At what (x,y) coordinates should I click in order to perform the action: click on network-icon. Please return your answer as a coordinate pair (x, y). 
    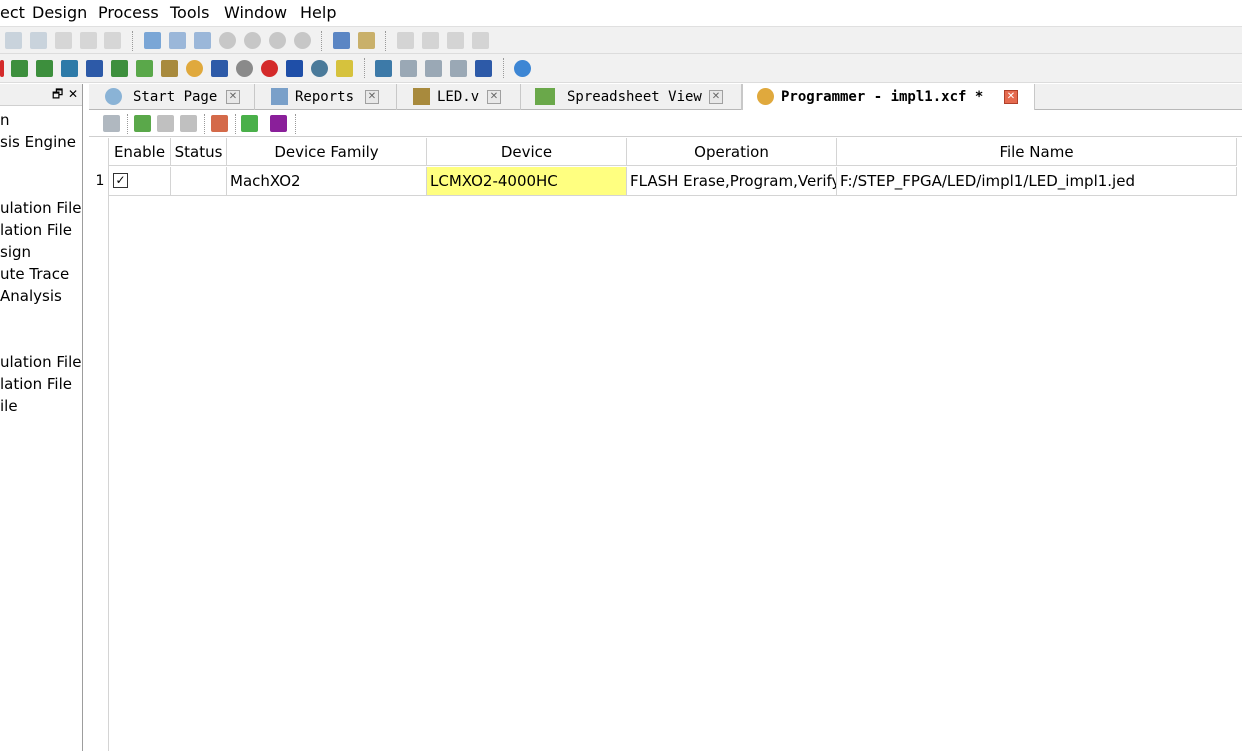
    Looking at the image, I should click on (319, 68).